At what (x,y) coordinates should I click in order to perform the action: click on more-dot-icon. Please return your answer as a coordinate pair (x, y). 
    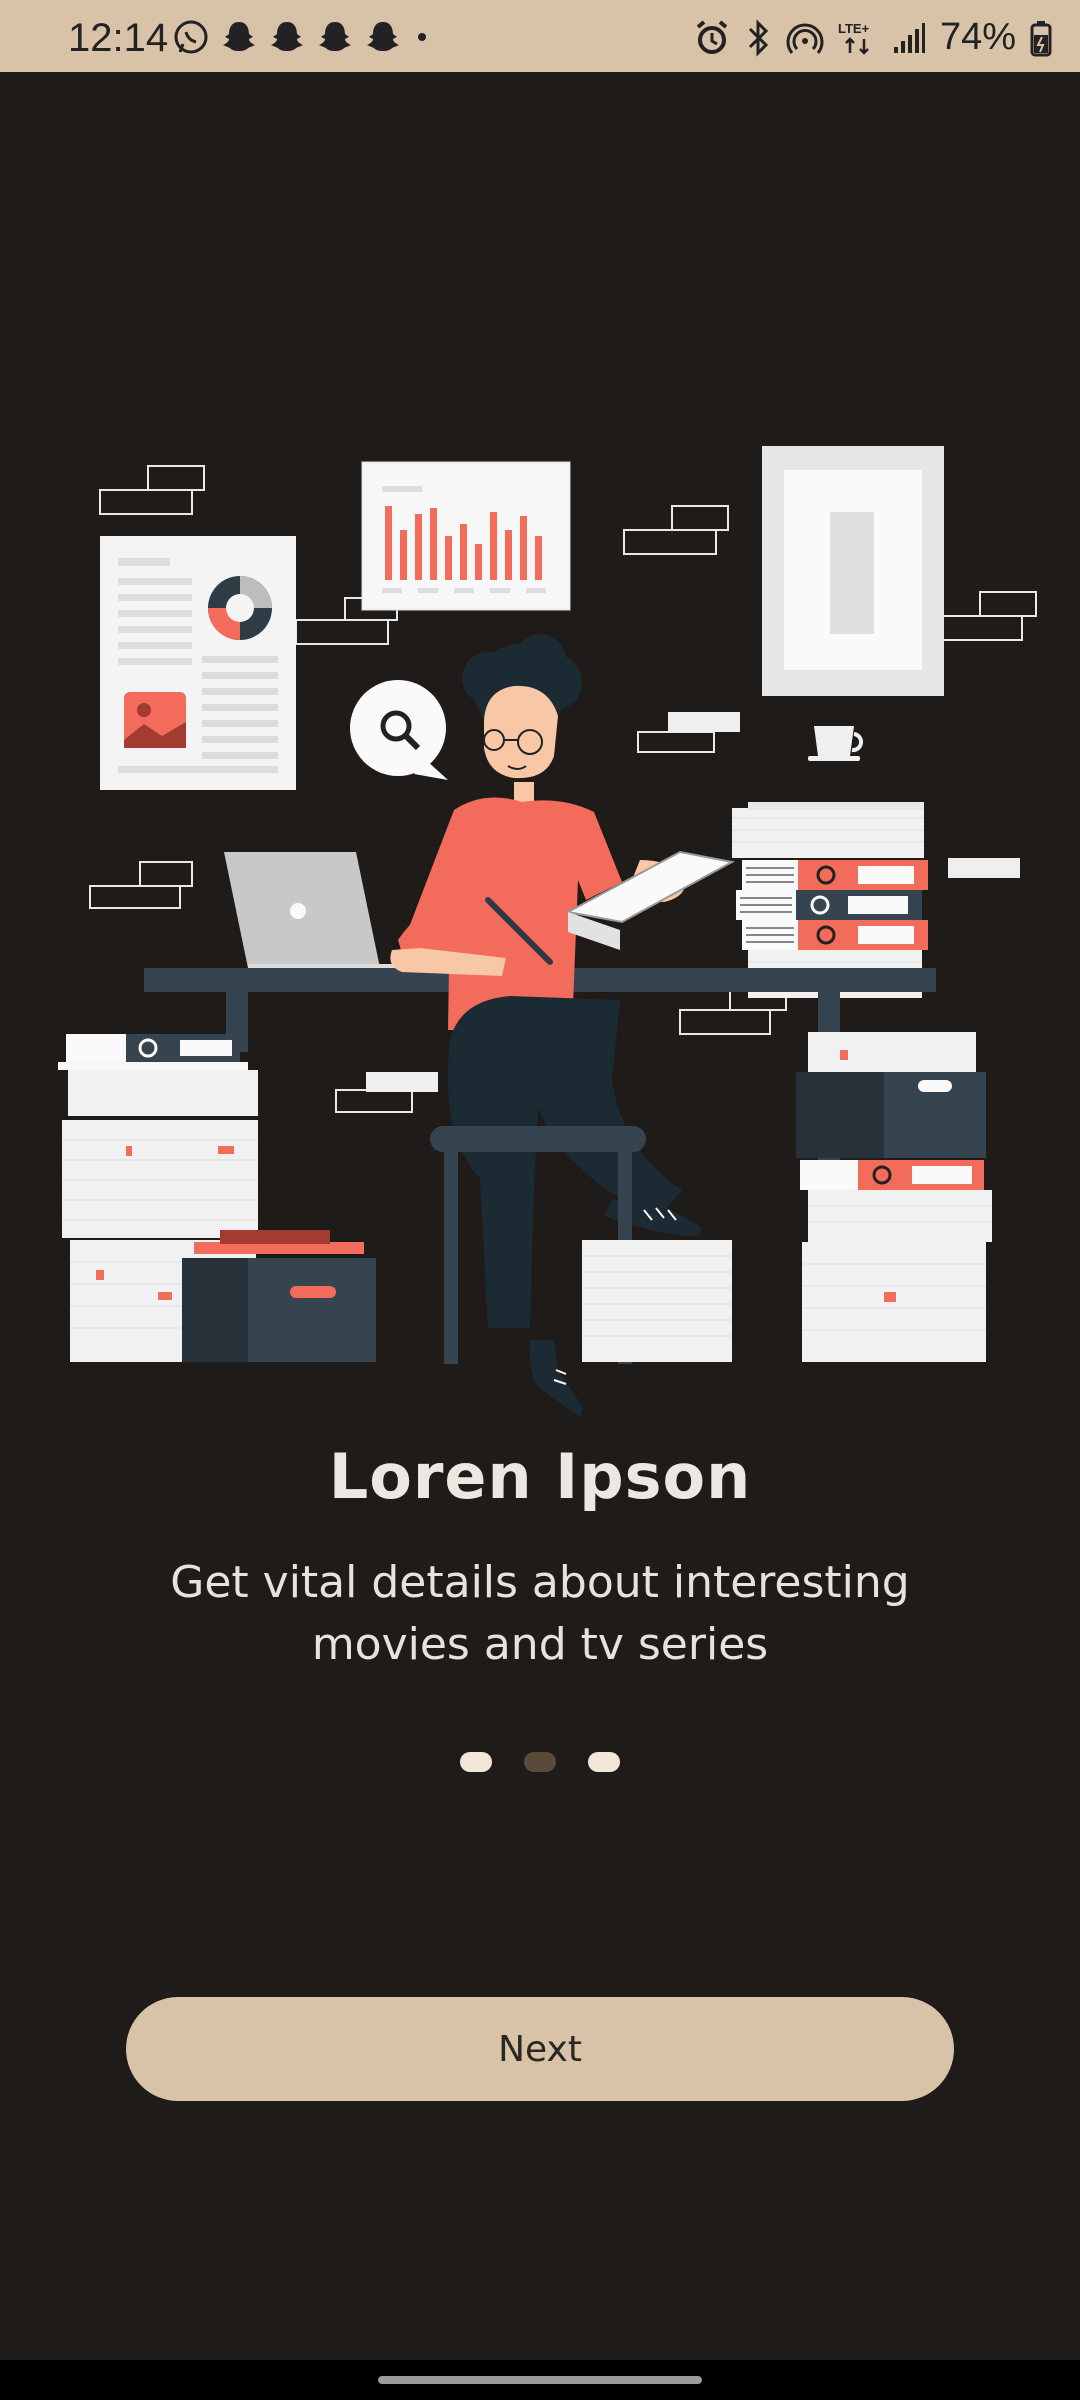
    Looking at the image, I should click on (422, 37).